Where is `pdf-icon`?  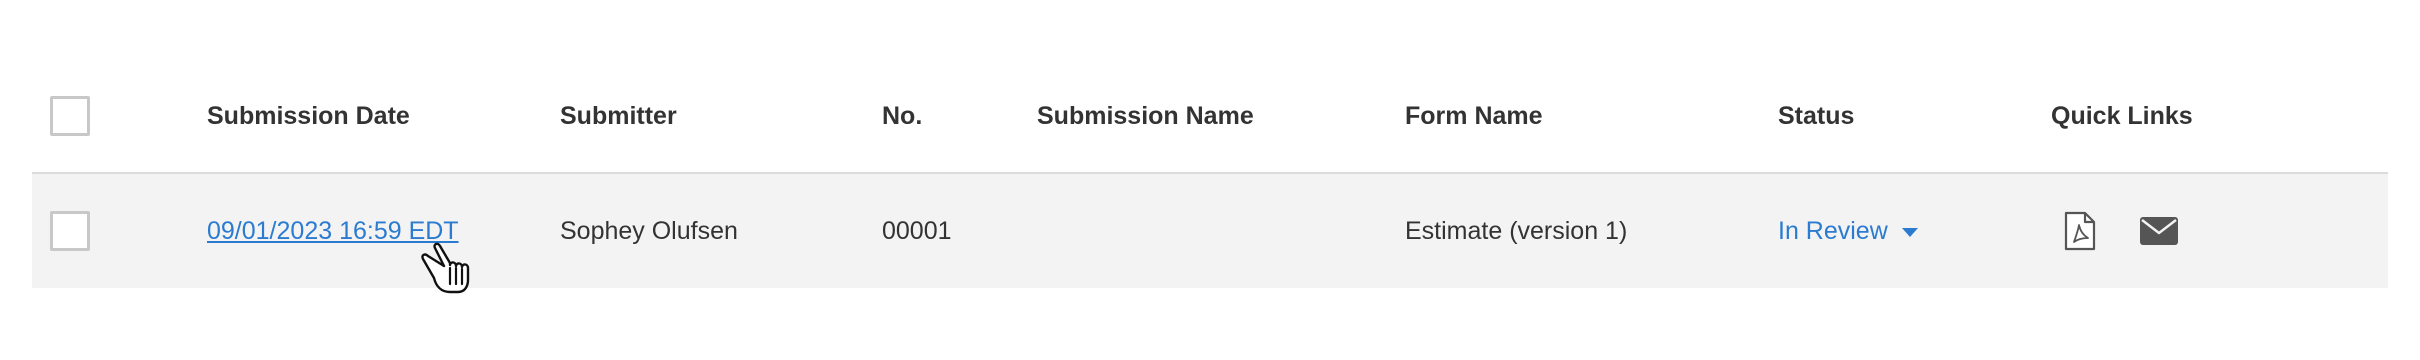
pdf-icon is located at coordinates (2080, 231).